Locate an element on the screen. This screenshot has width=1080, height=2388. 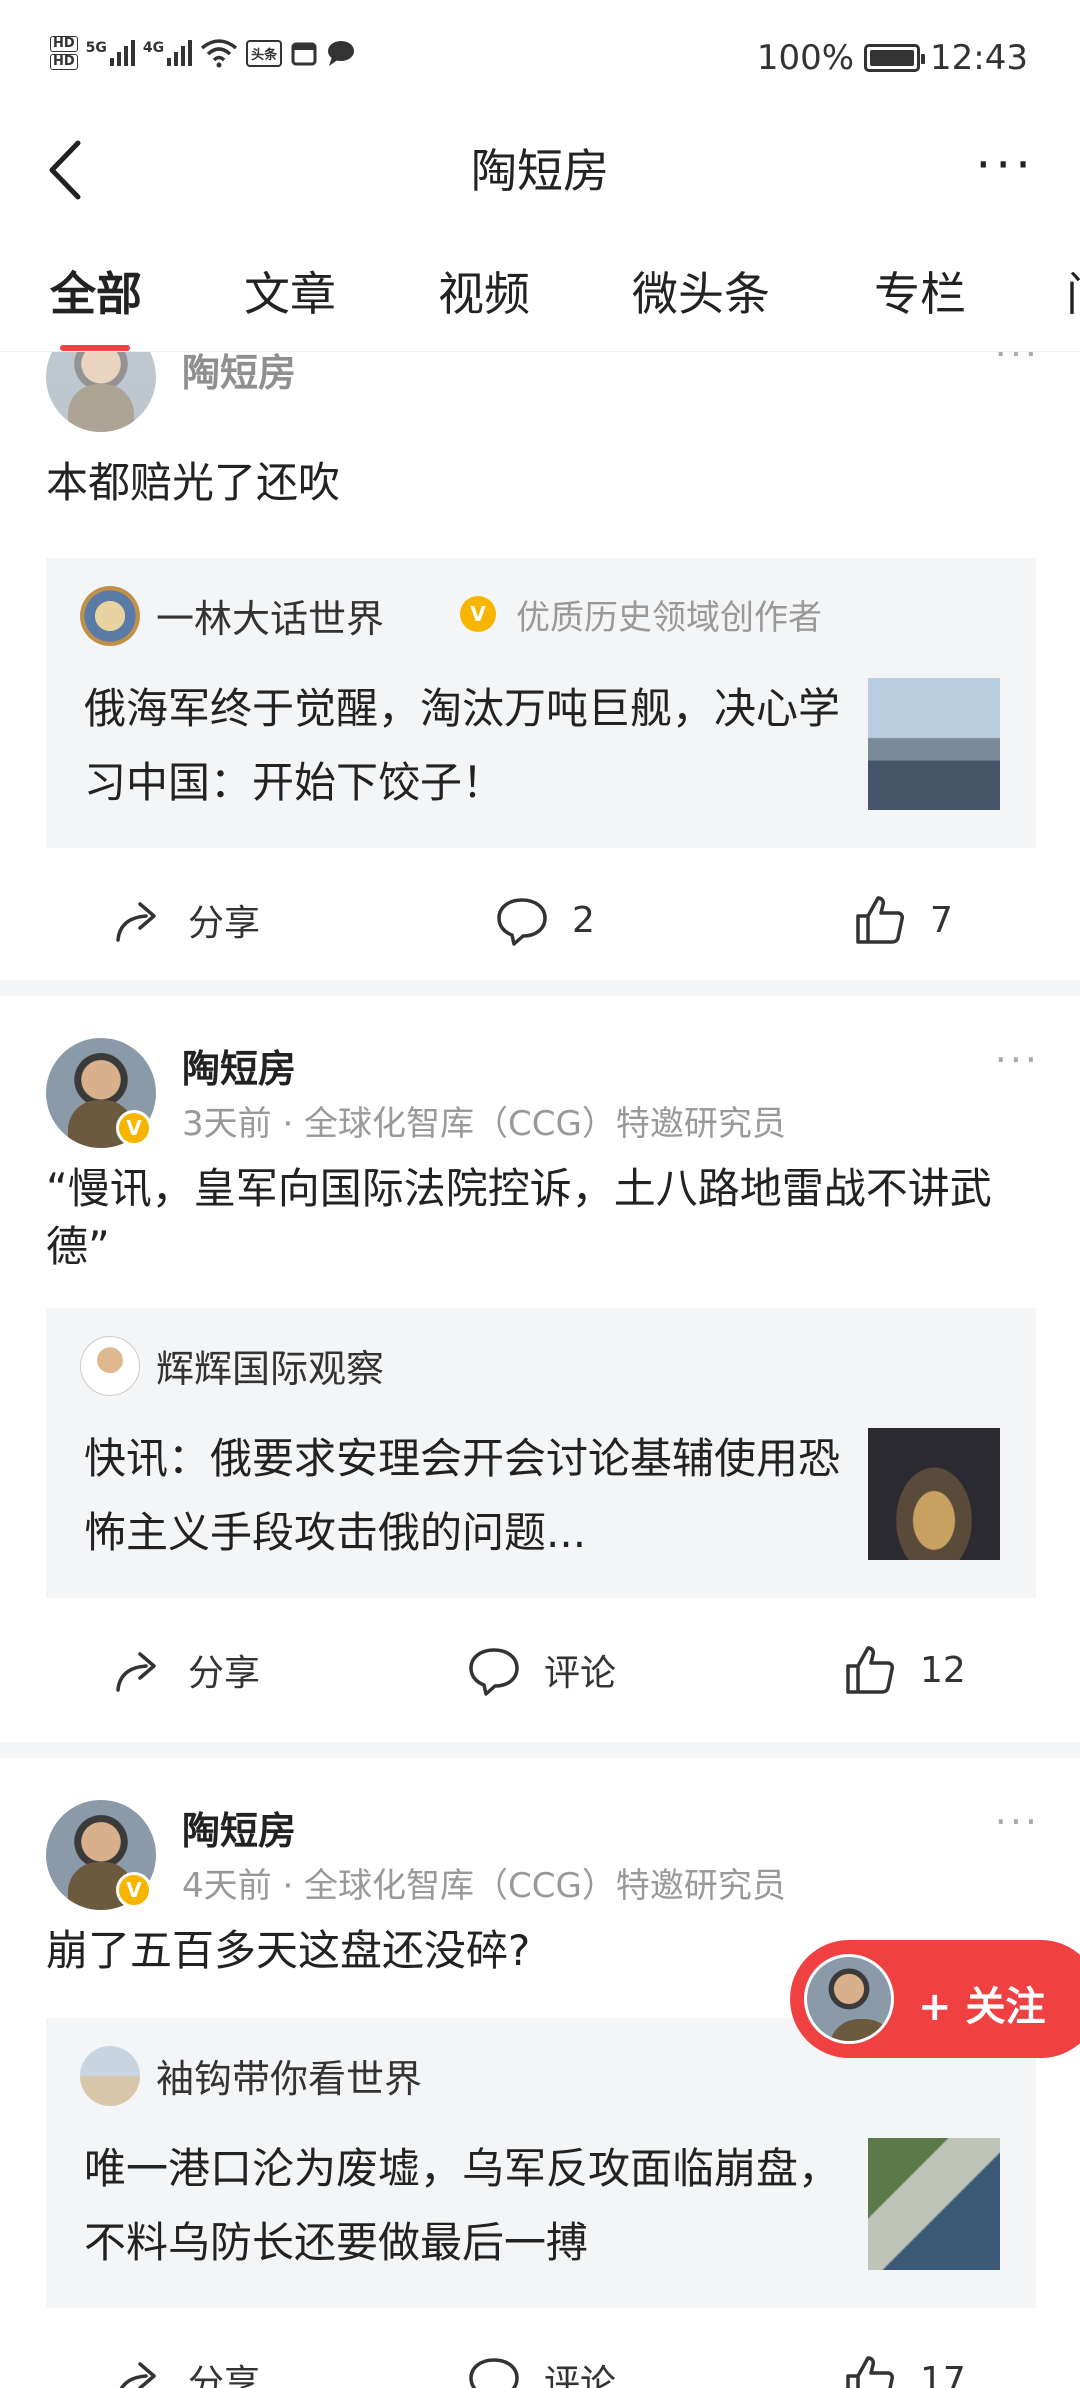
network-type: 5G is located at coordinates (96, 48).